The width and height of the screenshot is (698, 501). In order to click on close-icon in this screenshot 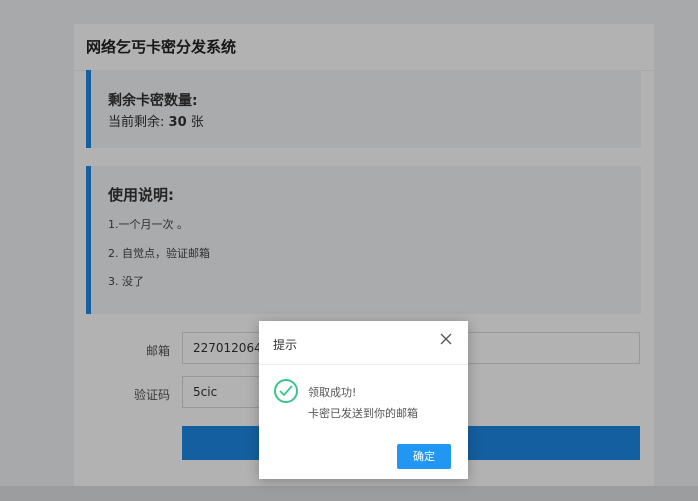, I will do `click(447, 340)`.